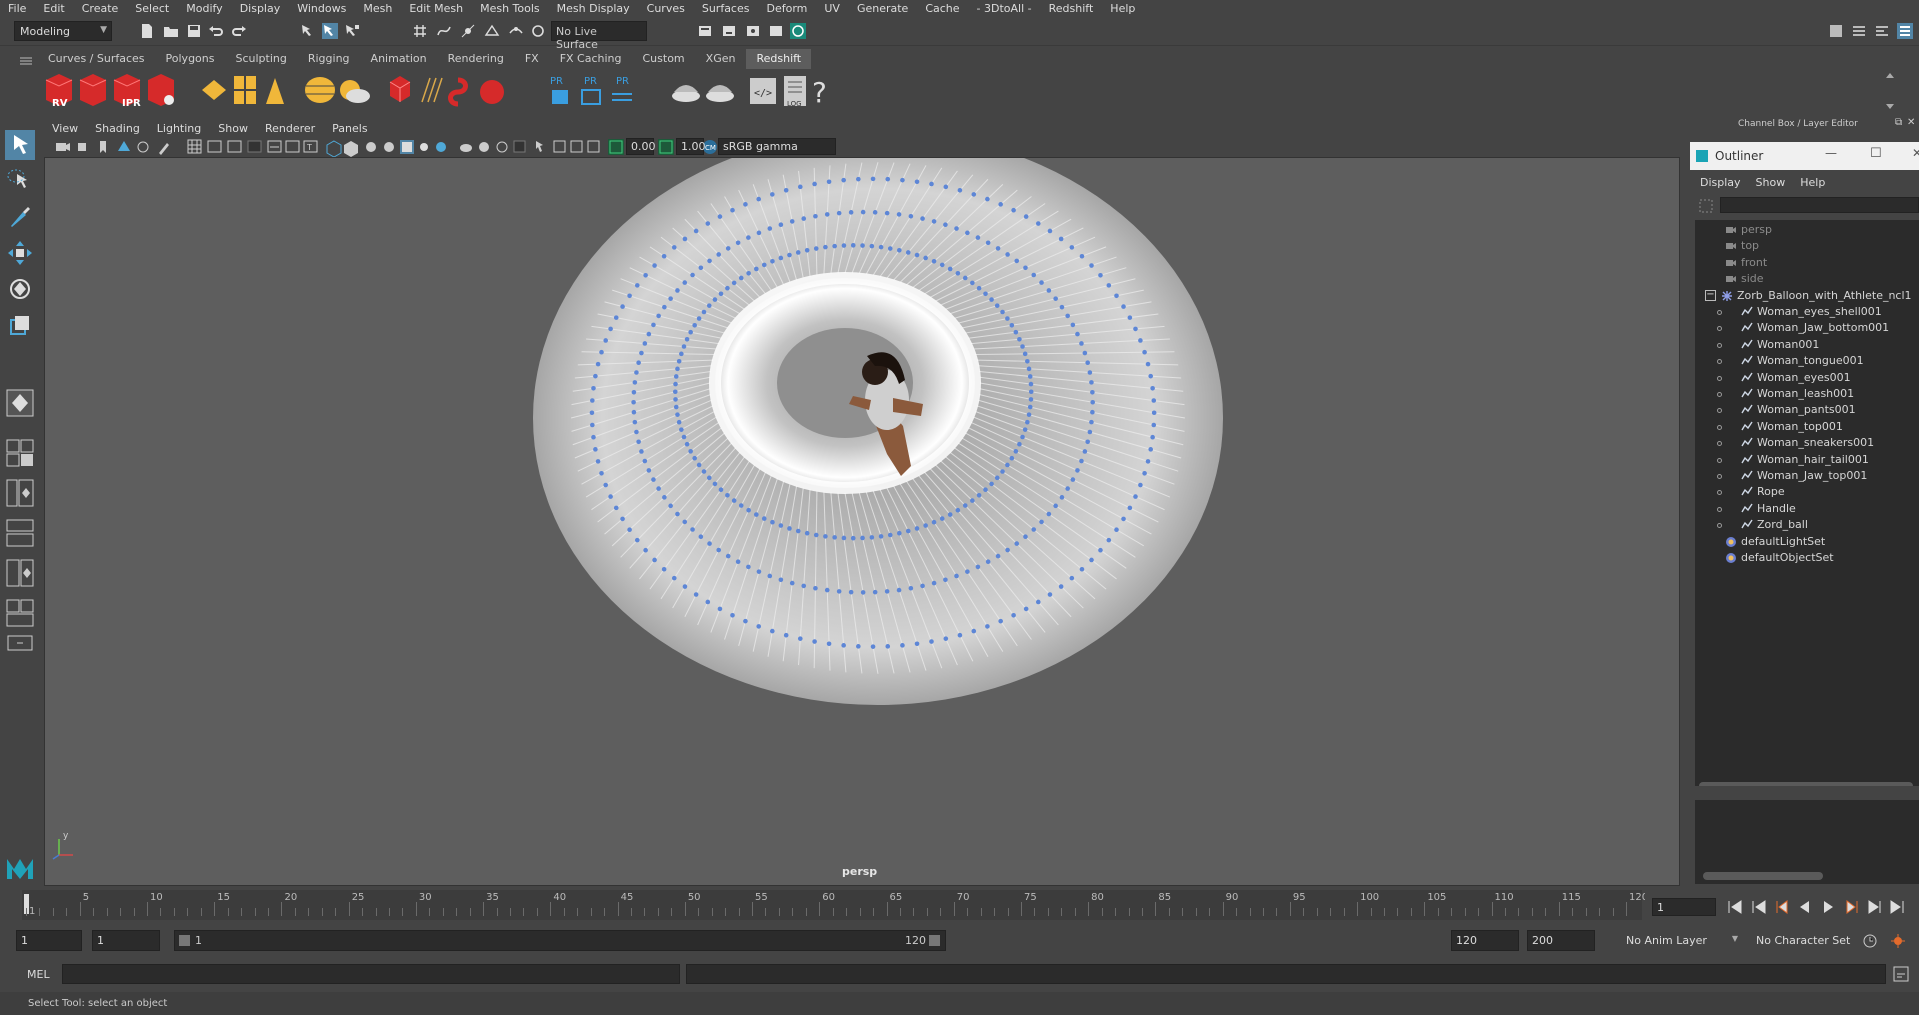  Describe the element at coordinates (593, 8) in the screenshot. I see `menu-mesh-display: Mesh Display` at that location.